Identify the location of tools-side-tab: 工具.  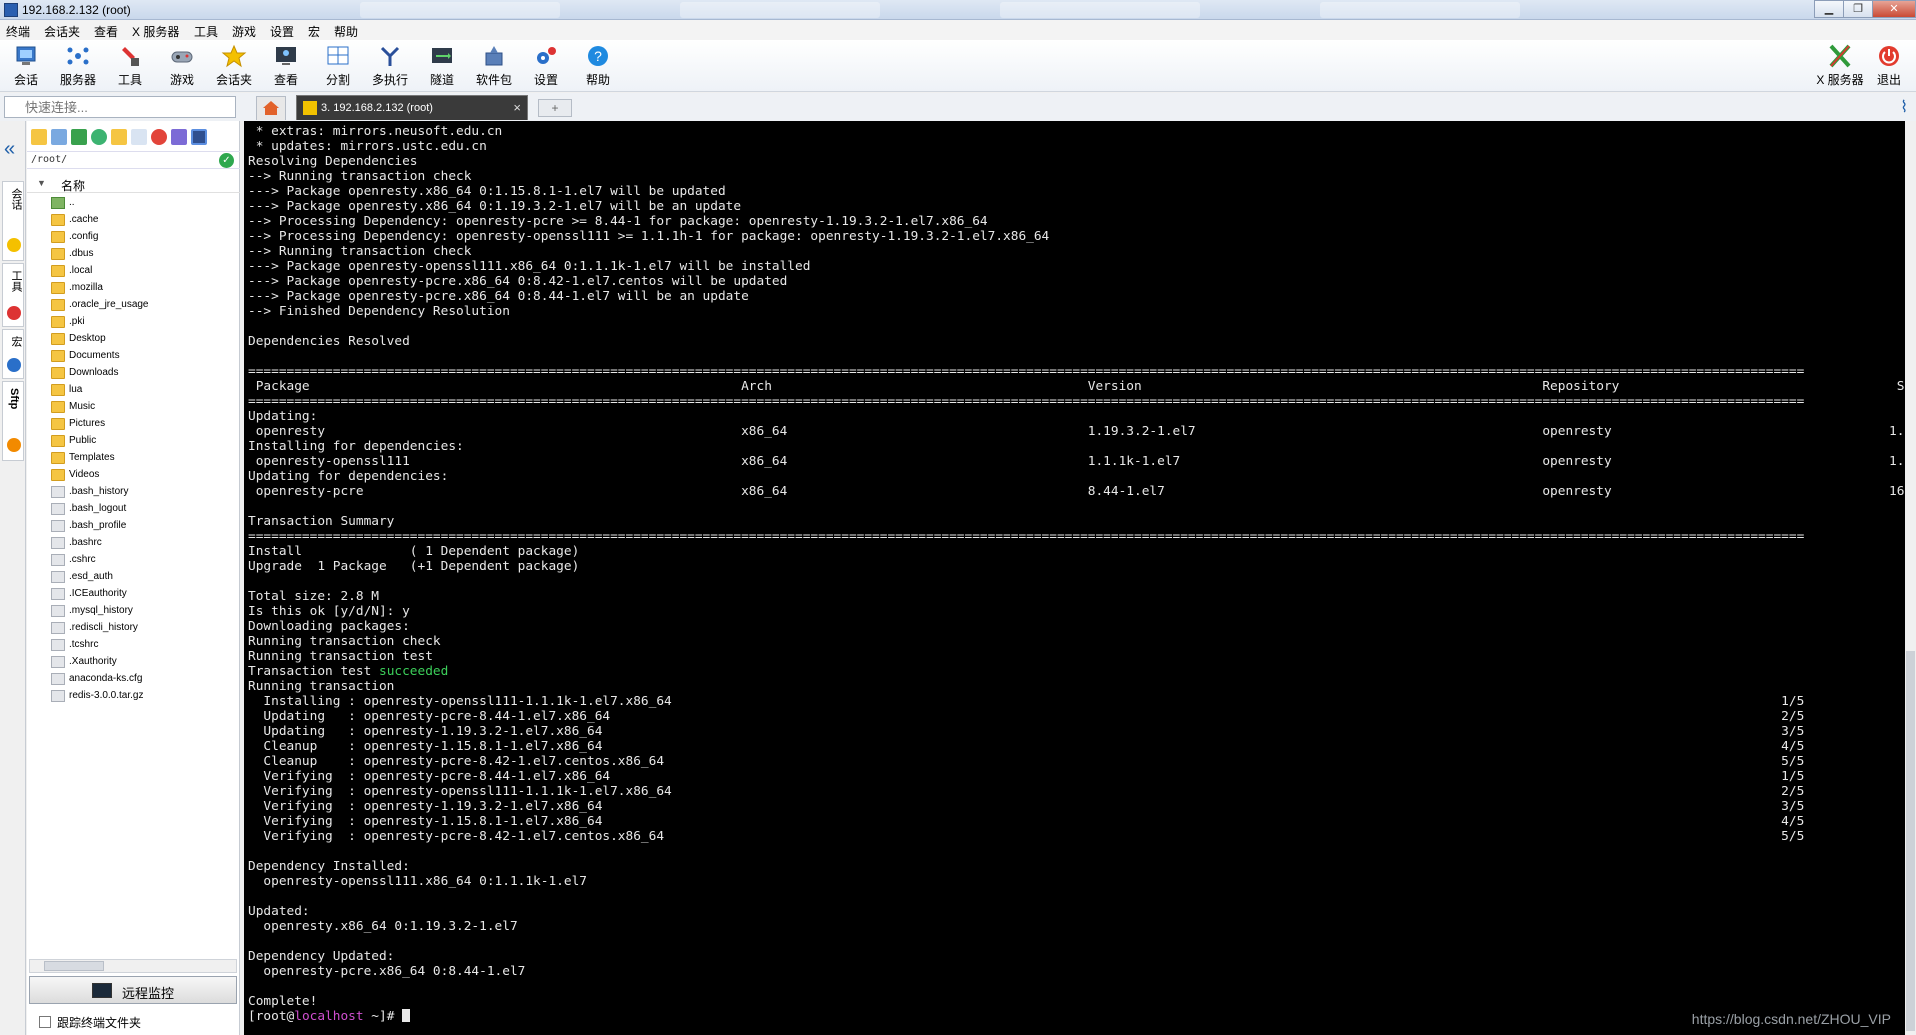
(13, 295).